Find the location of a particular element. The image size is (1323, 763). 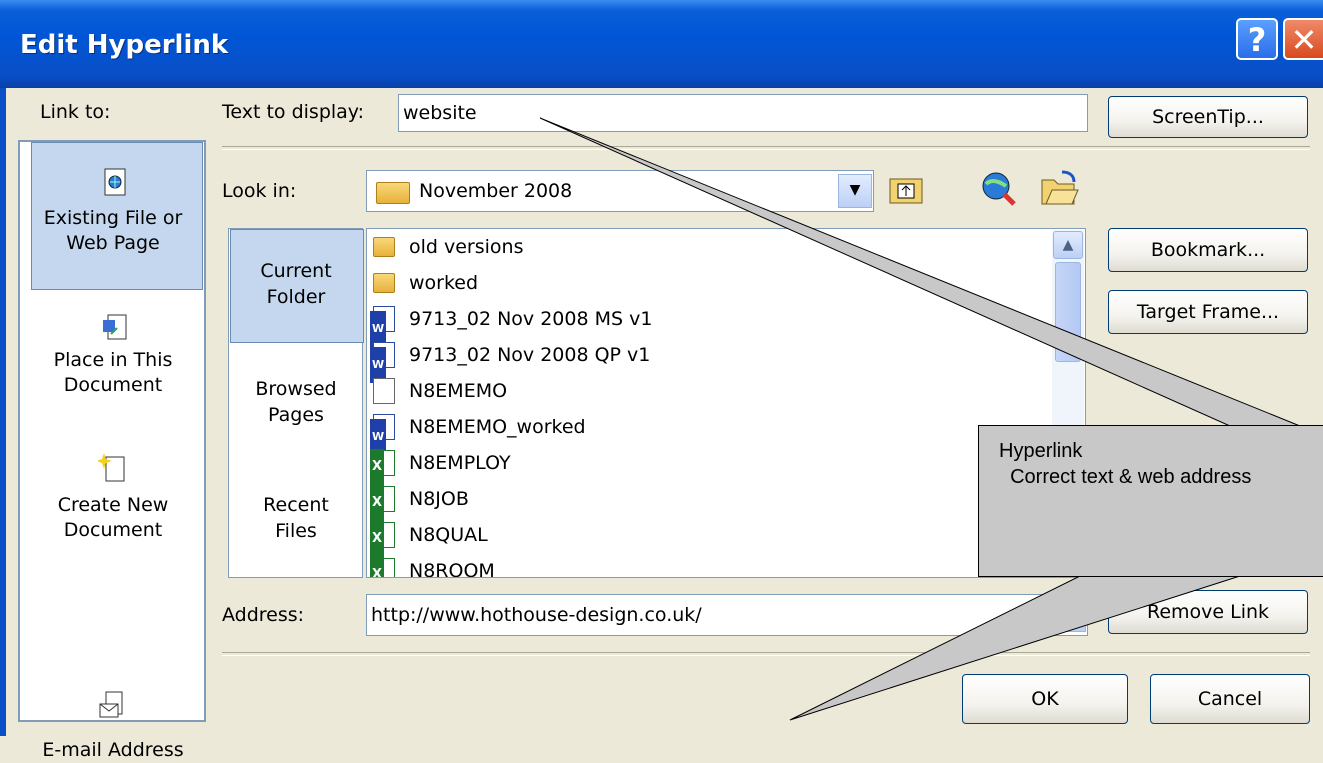

browse-web-icon is located at coordinates (998, 190).